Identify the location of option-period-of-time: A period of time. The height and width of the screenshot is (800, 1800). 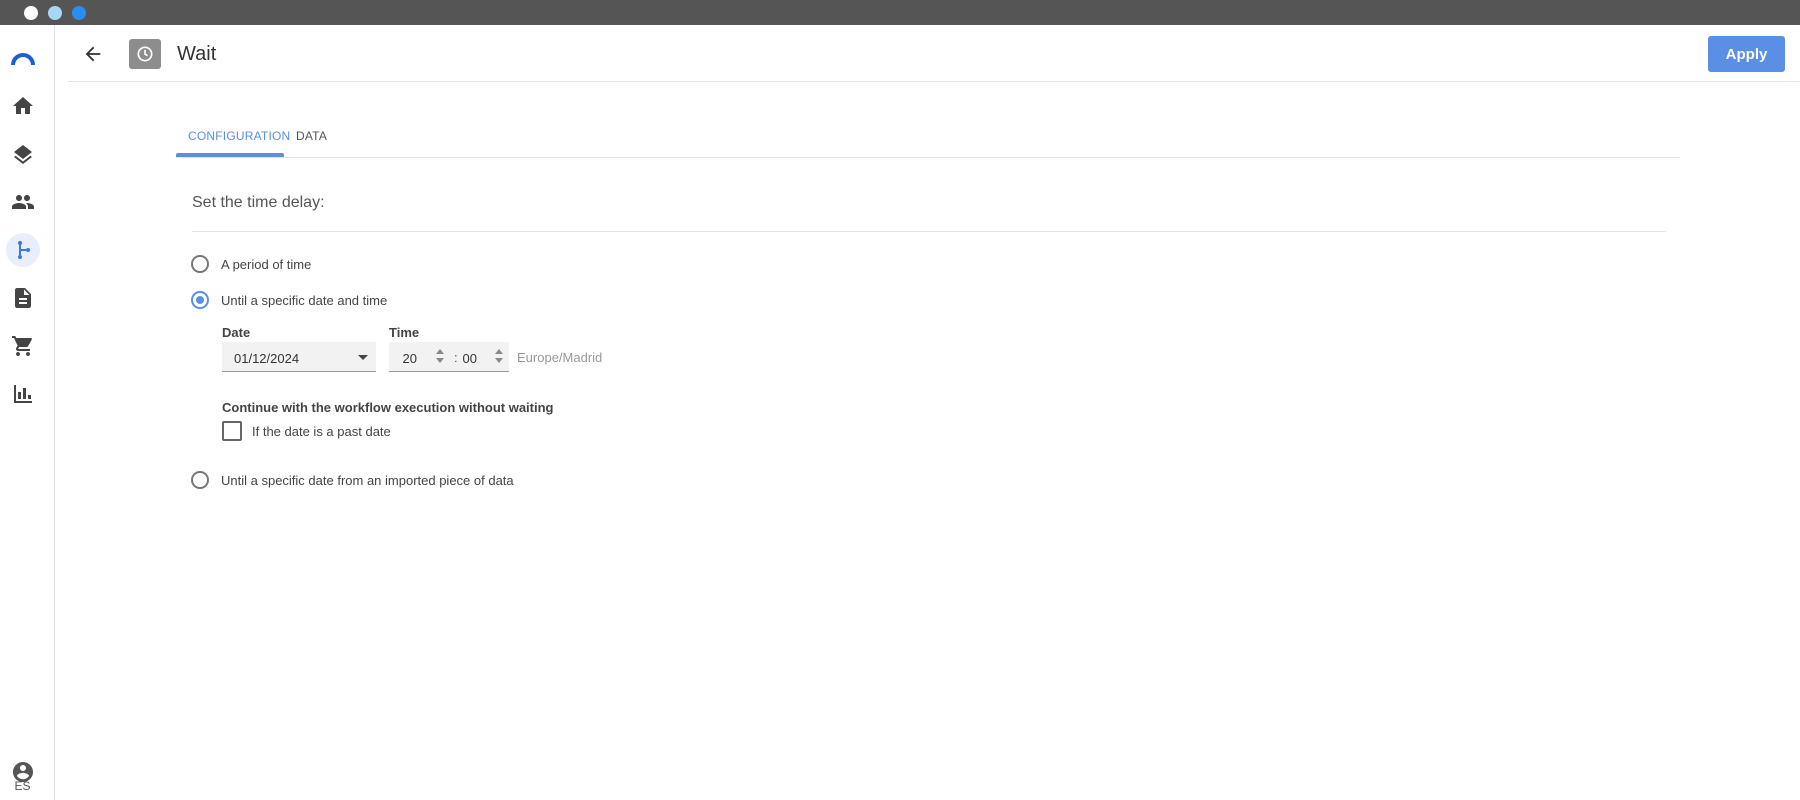
(251, 264).